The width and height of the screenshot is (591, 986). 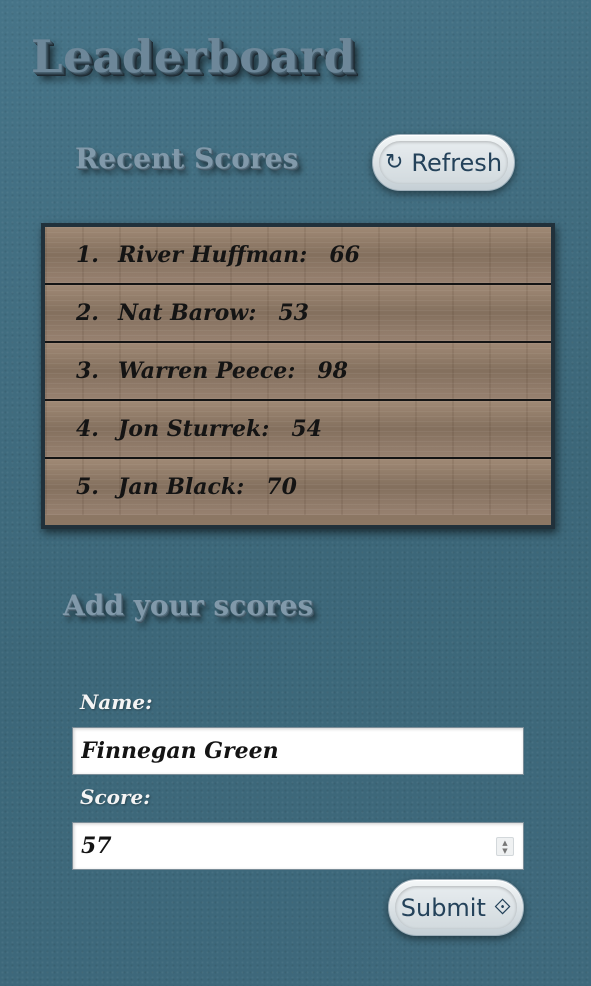 What do you see at coordinates (87, 487) in the screenshot?
I see `leaderboard-rank: 5.` at bounding box center [87, 487].